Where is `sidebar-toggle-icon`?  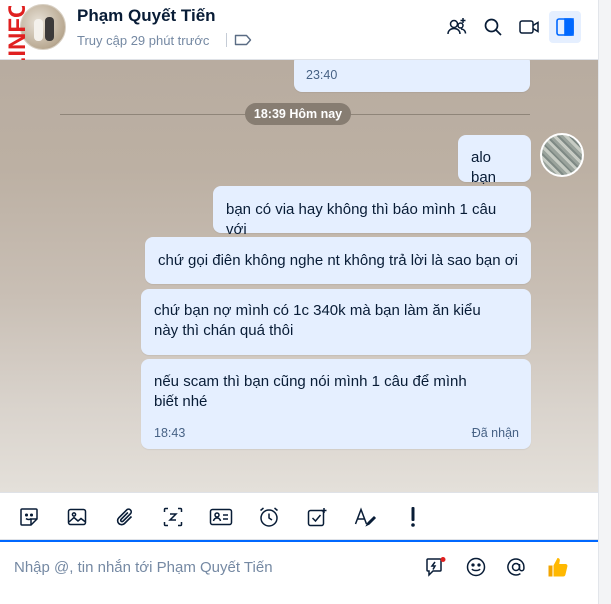 sidebar-toggle-icon is located at coordinates (565, 27).